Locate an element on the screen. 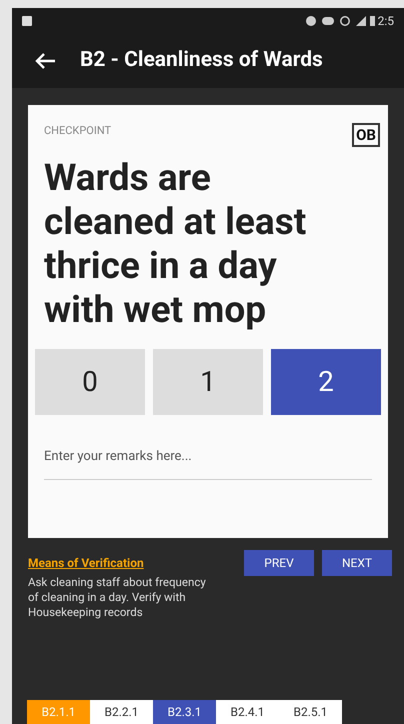 This screenshot has width=404, height=724. score-button: 1 is located at coordinates (208, 382).